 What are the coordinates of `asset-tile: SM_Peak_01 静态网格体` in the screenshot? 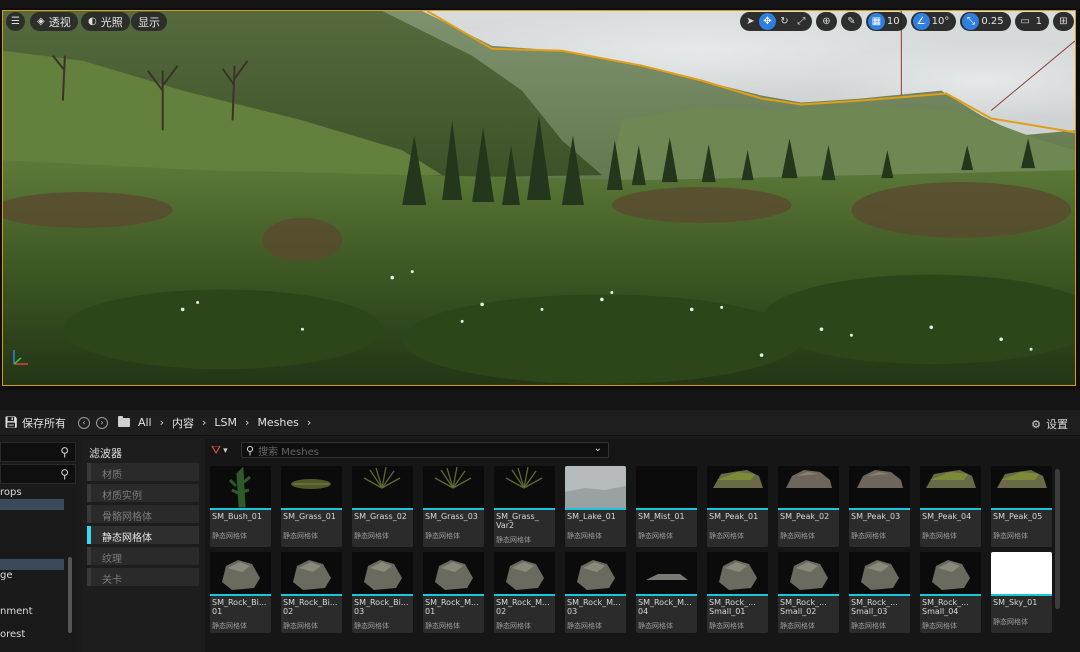 It's located at (737, 506).